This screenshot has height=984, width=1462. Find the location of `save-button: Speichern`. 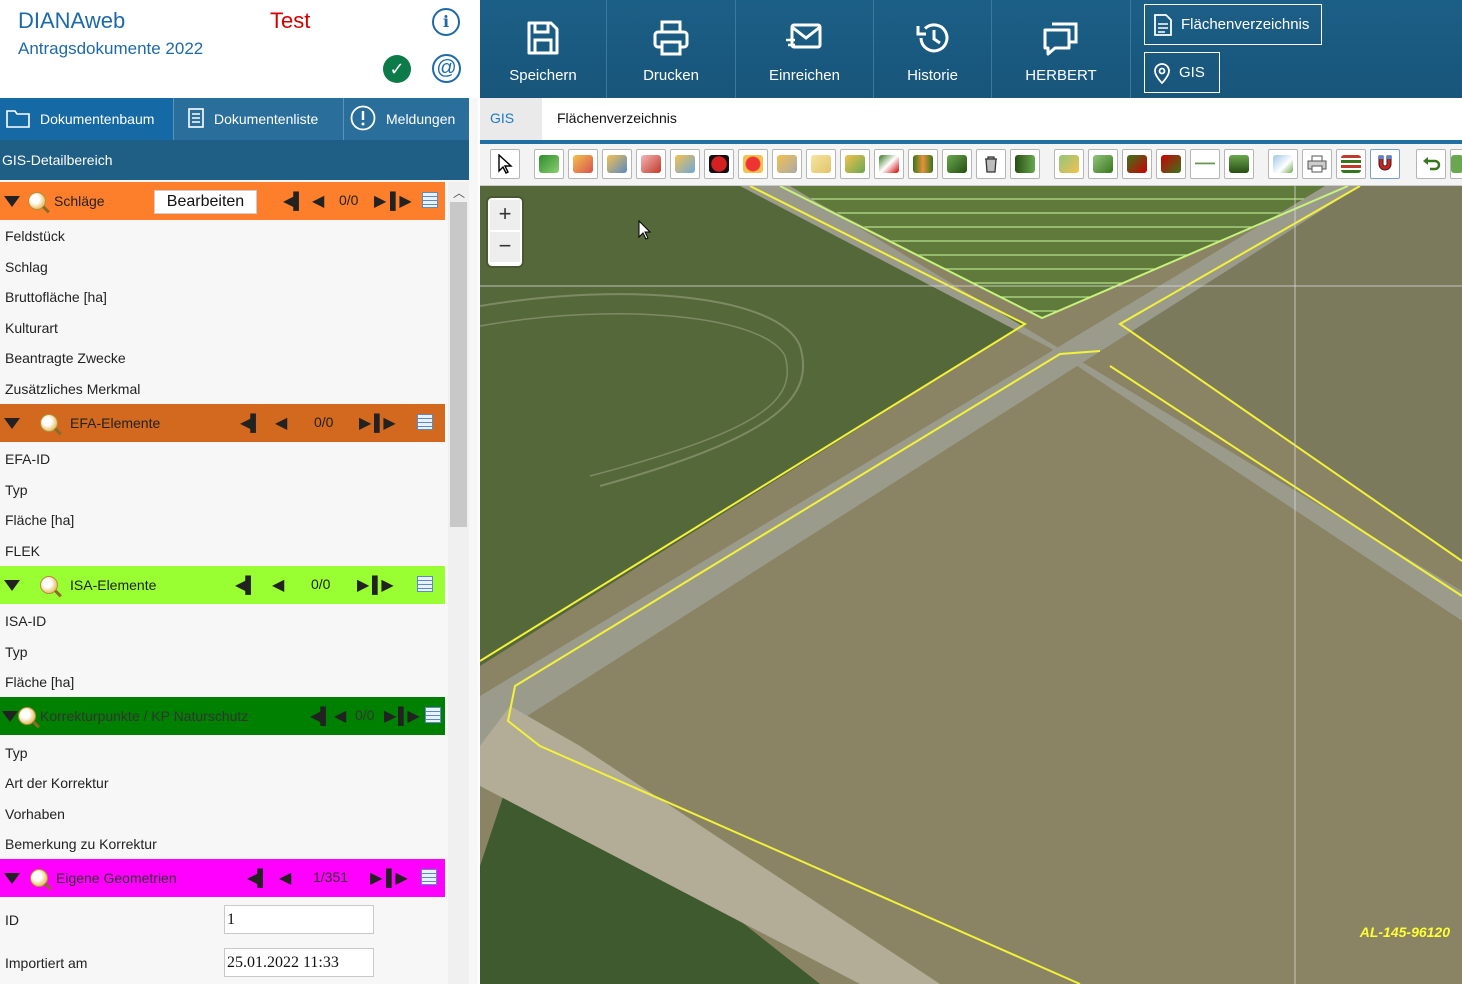

save-button: Speichern is located at coordinates (543, 49).